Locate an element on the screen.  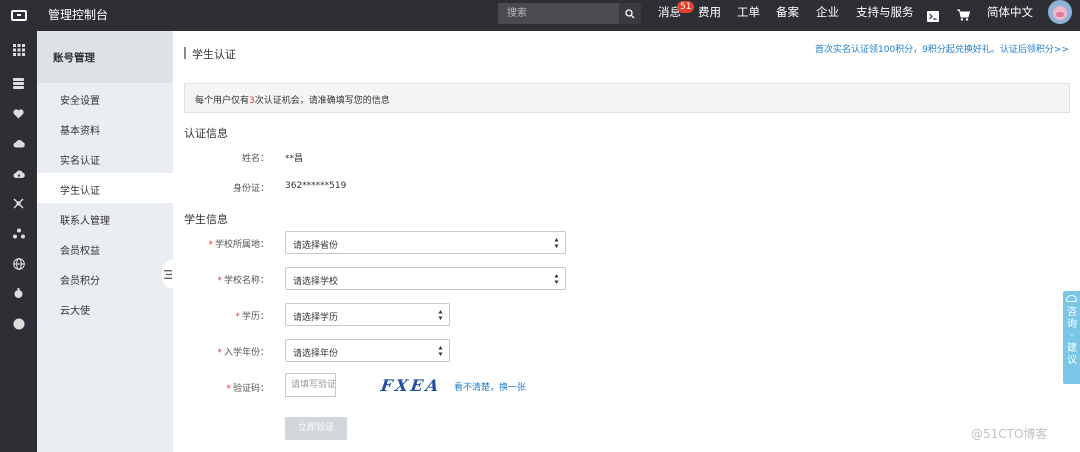
search-box is located at coordinates (569, 13).